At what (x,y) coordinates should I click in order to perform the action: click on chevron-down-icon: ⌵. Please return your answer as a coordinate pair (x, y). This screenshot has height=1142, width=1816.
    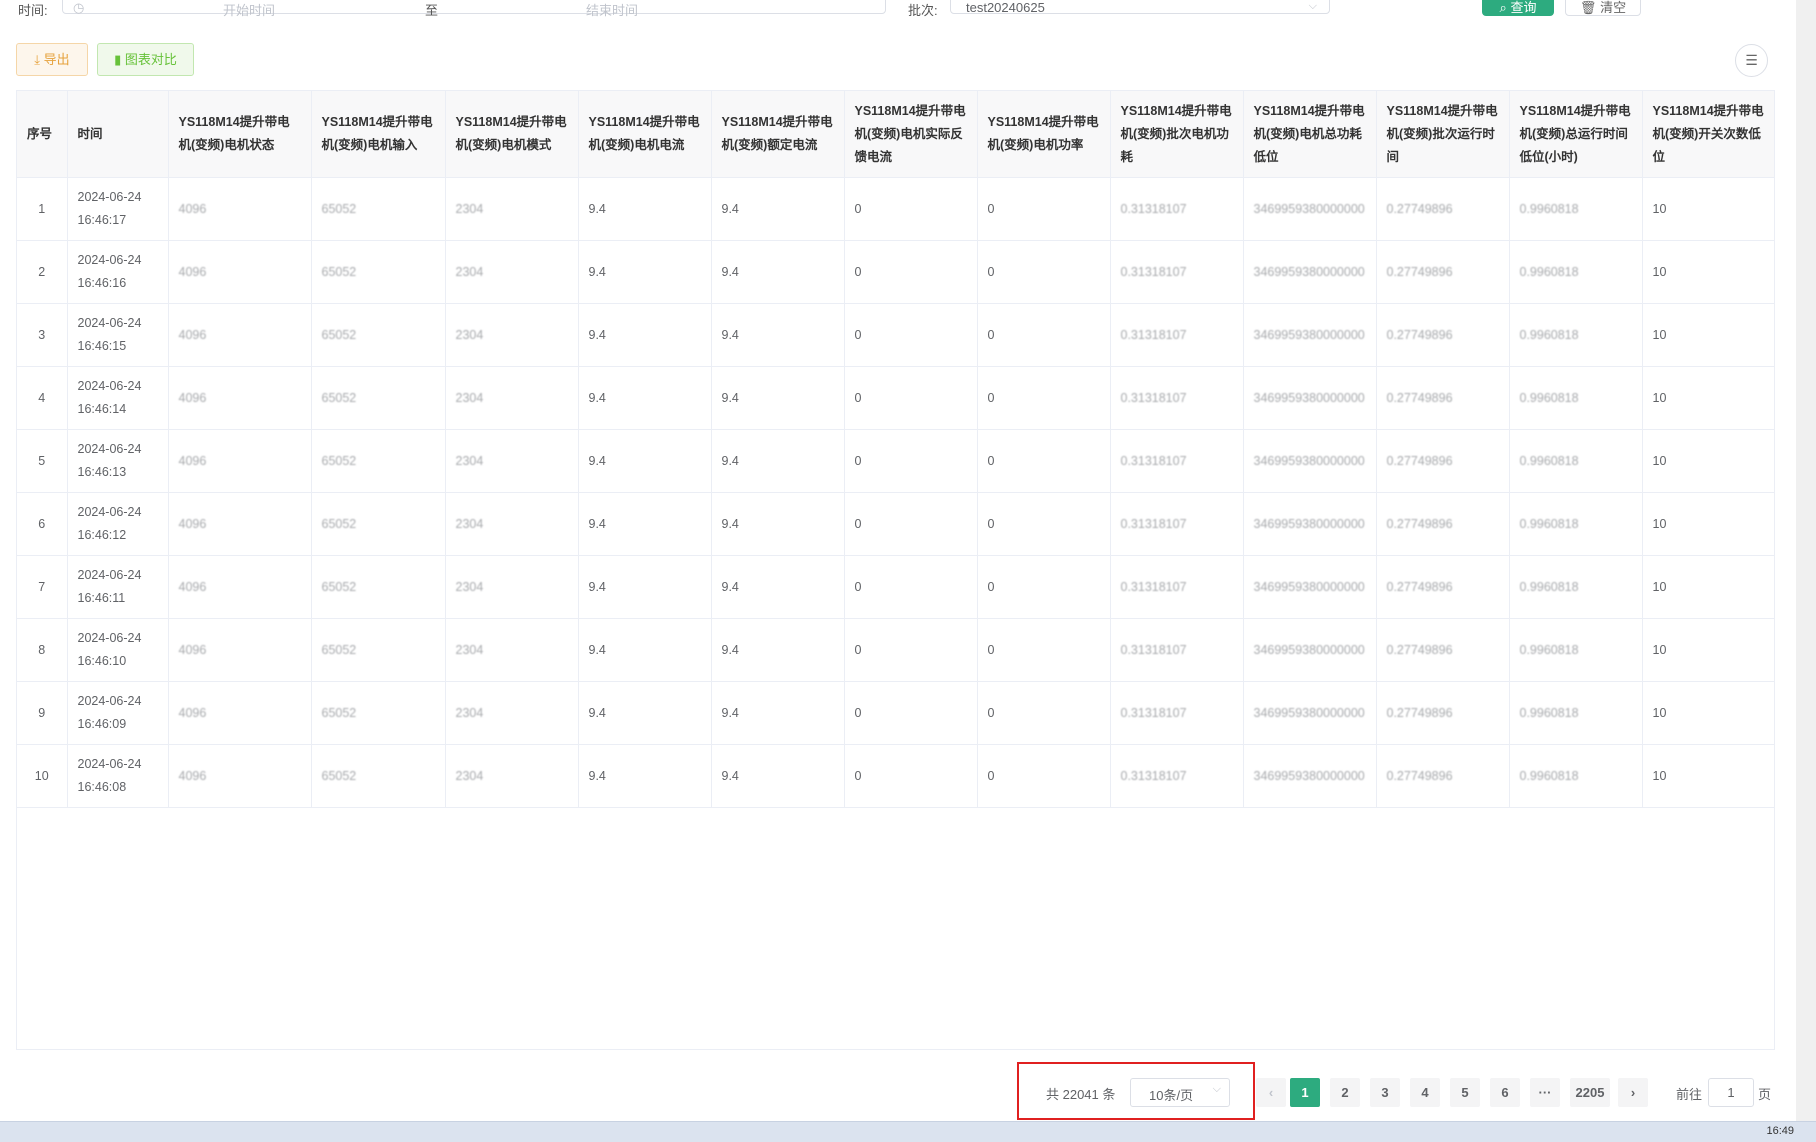
    Looking at the image, I should click on (1216, 1089).